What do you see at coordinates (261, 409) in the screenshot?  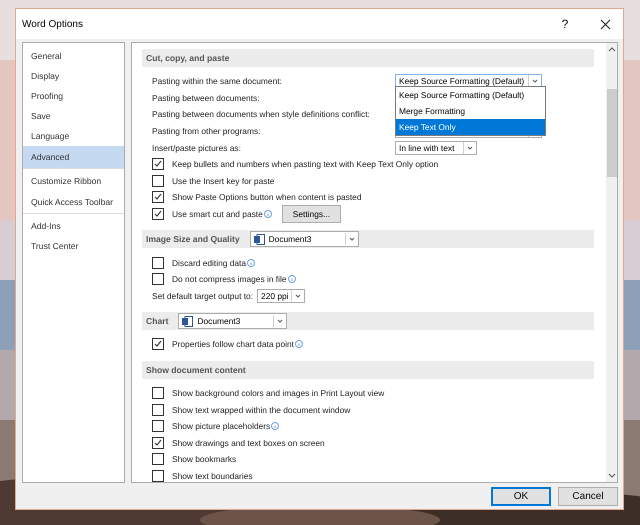 I see `checkbox-label: Show text wrapped within the document window` at bounding box center [261, 409].